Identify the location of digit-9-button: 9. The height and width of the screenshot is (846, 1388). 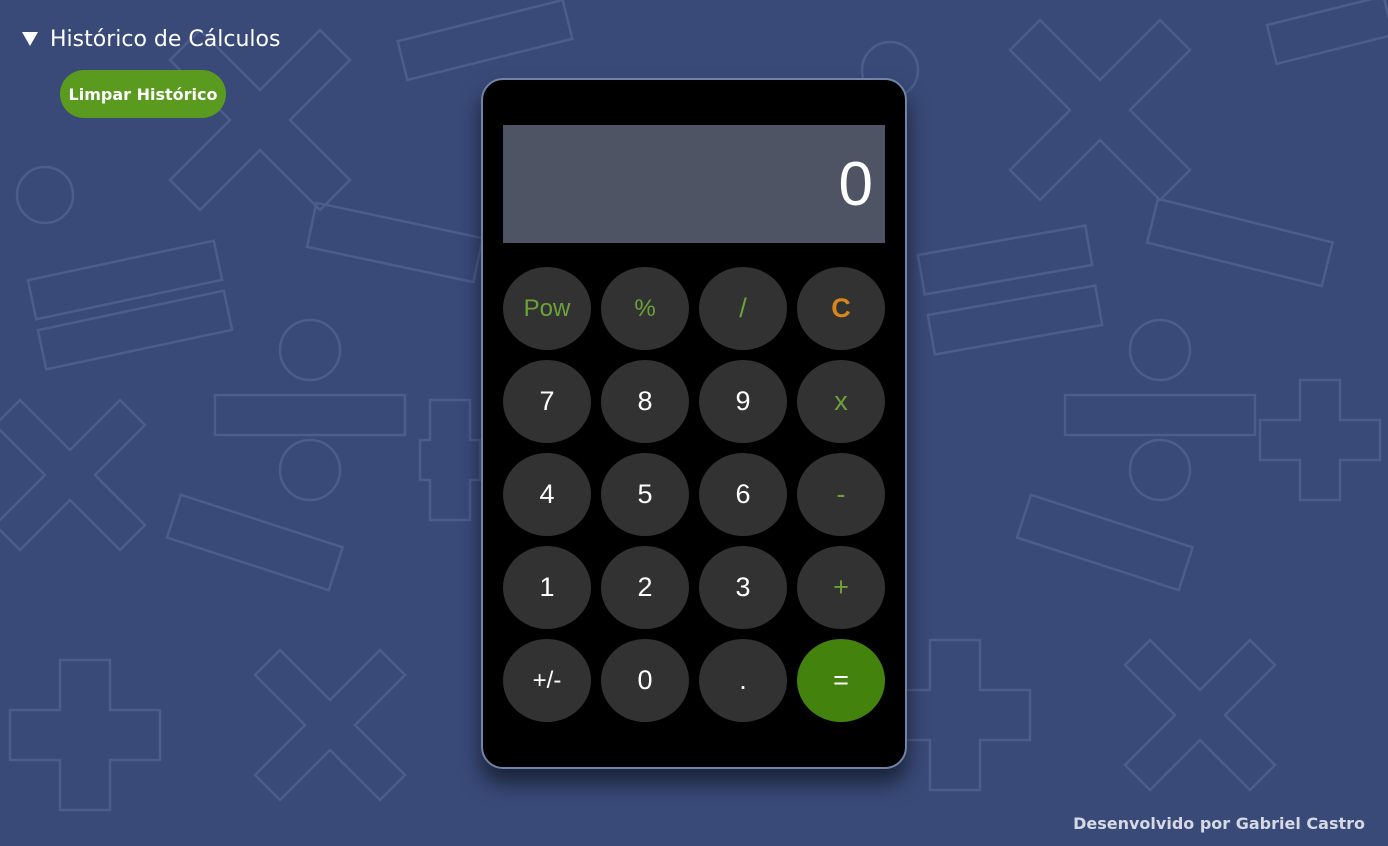
(743, 401).